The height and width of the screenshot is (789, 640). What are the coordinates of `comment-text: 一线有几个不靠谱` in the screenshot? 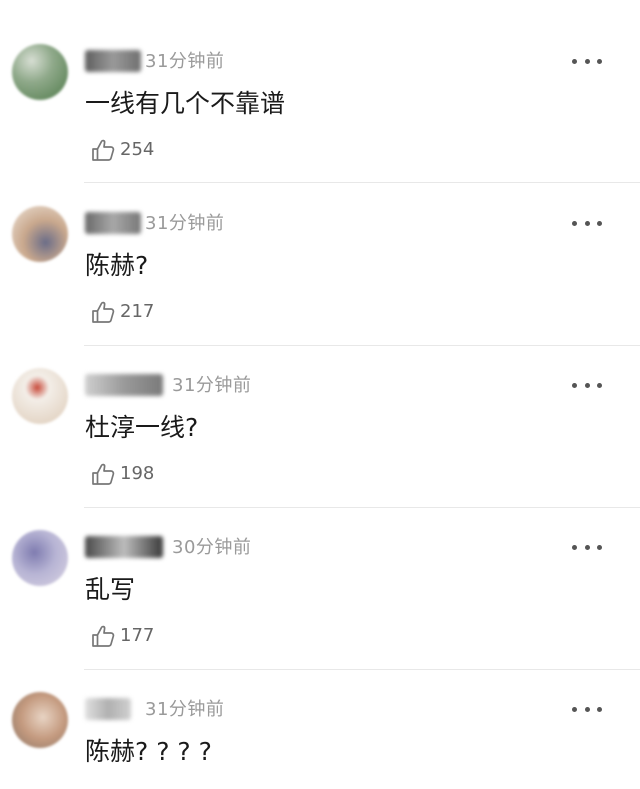 It's located at (185, 103).